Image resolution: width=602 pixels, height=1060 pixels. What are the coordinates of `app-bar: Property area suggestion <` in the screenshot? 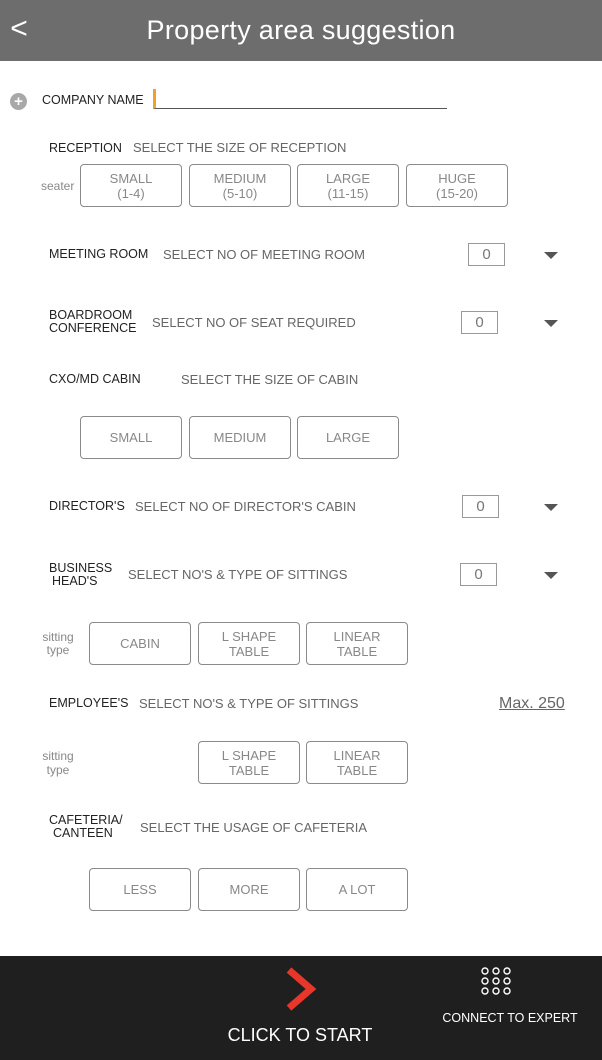 It's located at (301, 30).